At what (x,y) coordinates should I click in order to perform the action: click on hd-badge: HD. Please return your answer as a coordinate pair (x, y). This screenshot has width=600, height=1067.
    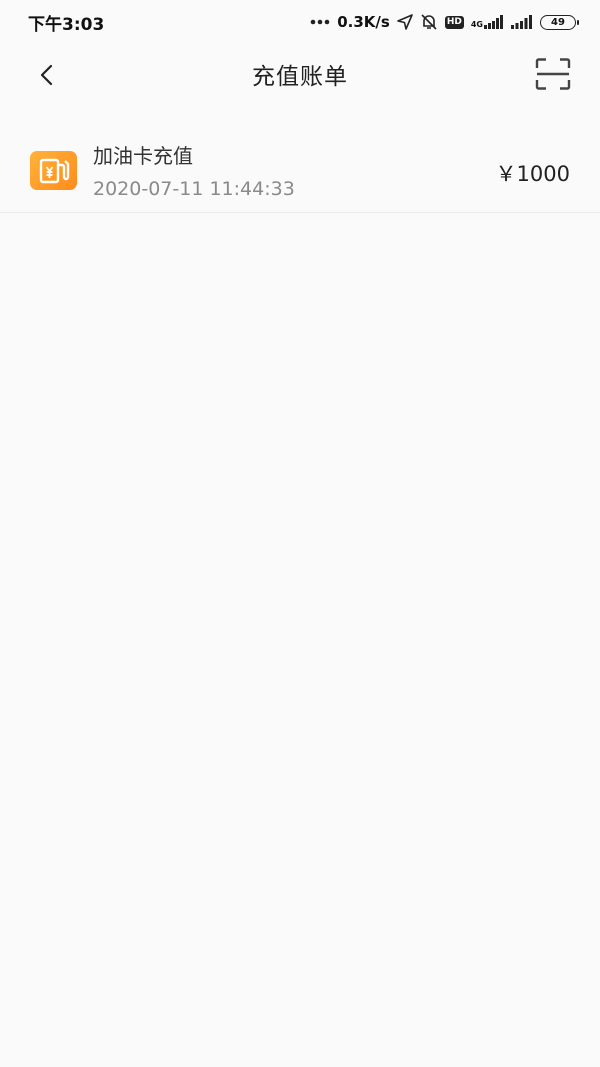
    Looking at the image, I should click on (454, 22).